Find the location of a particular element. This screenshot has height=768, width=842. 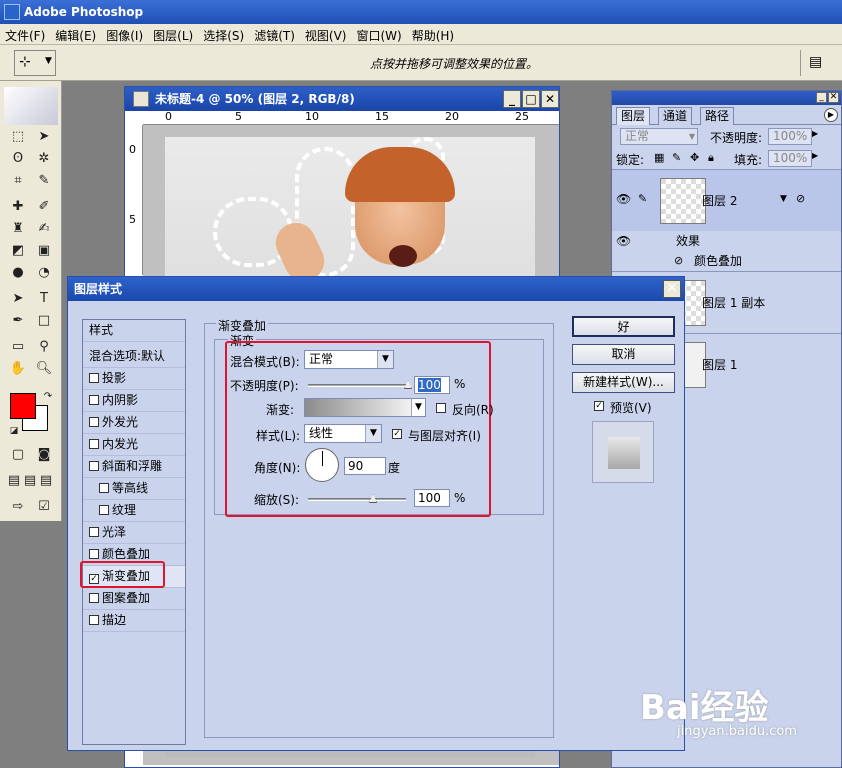

gradient-tool-icon: ▣ is located at coordinates (44, 251).